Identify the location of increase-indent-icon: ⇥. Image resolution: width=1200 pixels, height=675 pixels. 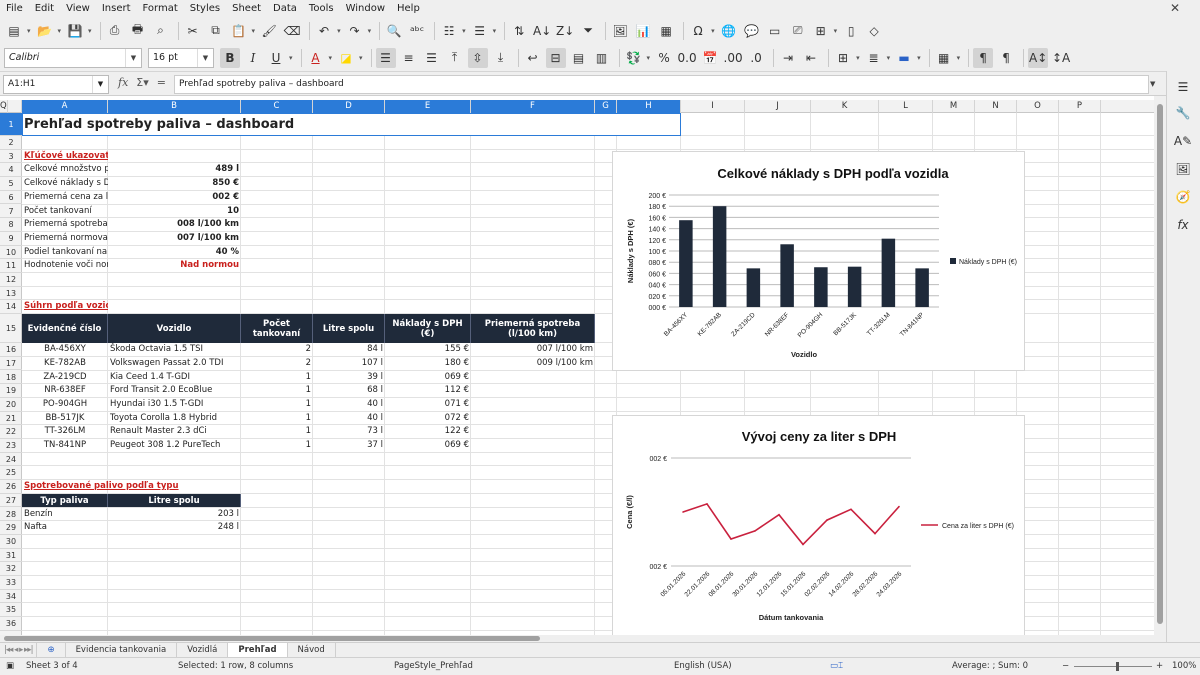
(788, 58).